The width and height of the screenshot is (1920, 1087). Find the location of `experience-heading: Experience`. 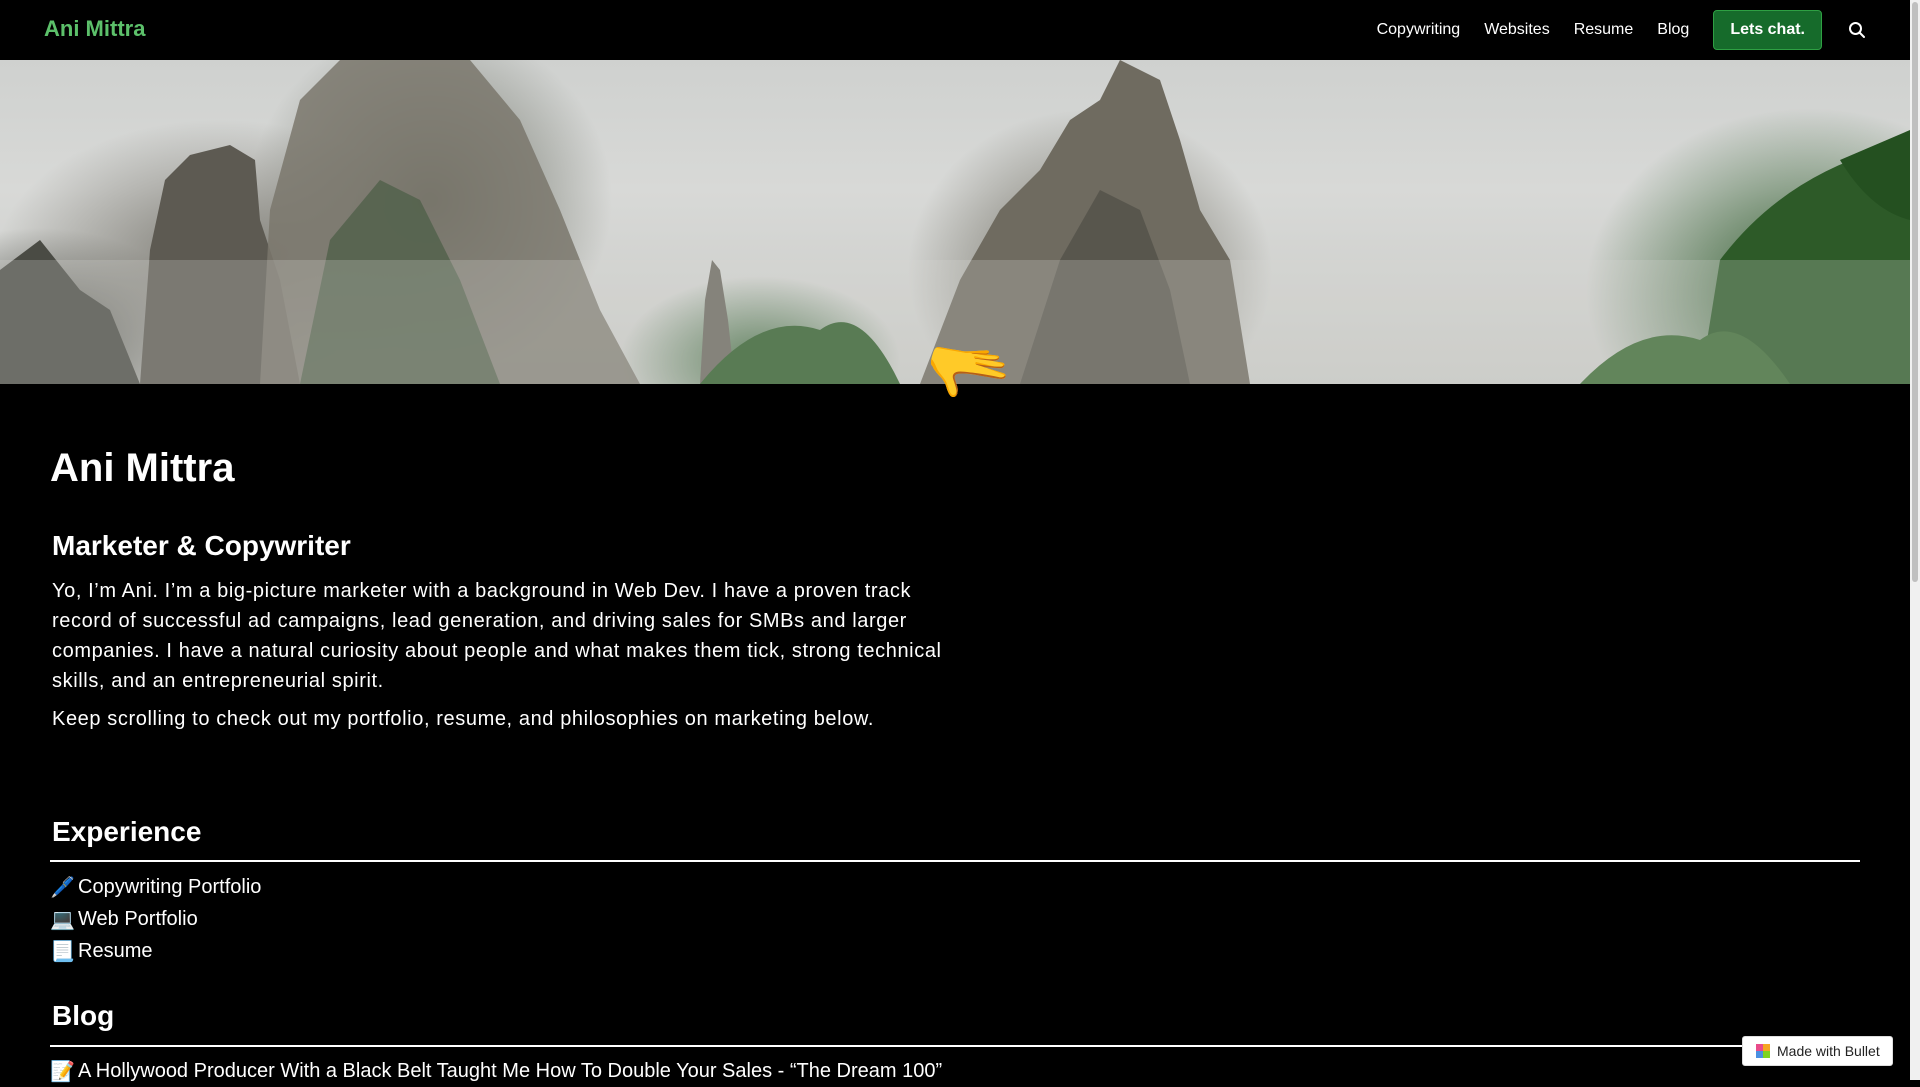

experience-heading: Experience is located at coordinates (127, 831).